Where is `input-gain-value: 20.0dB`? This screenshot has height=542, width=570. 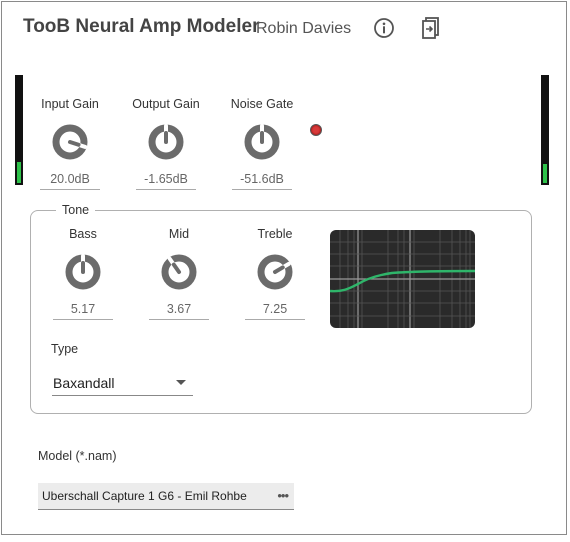
input-gain-value: 20.0dB is located at coordinates (70, 181).